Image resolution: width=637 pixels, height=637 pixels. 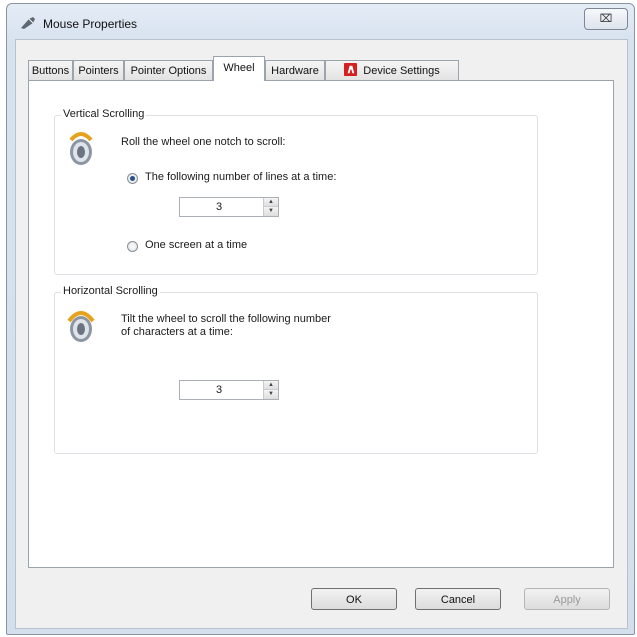 I want to click on tab-device-settings: Device Settings, so click(x=392, y=70).